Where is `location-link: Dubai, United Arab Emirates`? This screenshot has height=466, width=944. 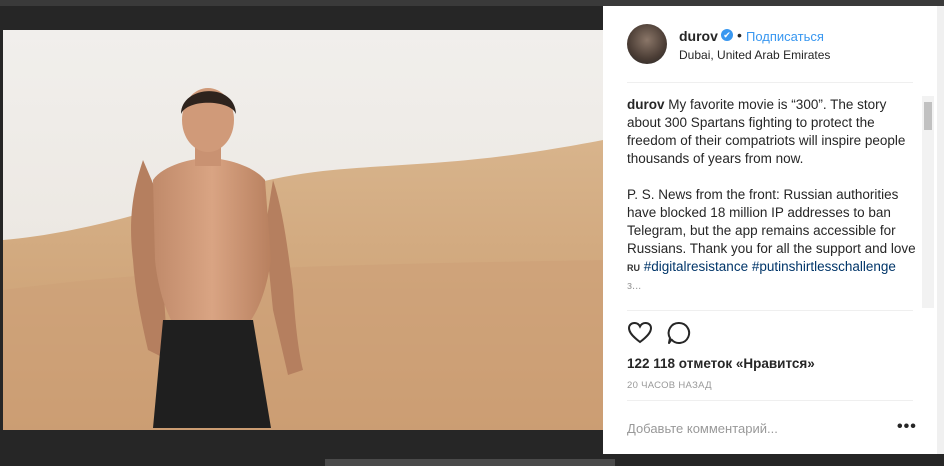
location-link: Dubai, United Arab Emirates is located at coordinates (754, 55).